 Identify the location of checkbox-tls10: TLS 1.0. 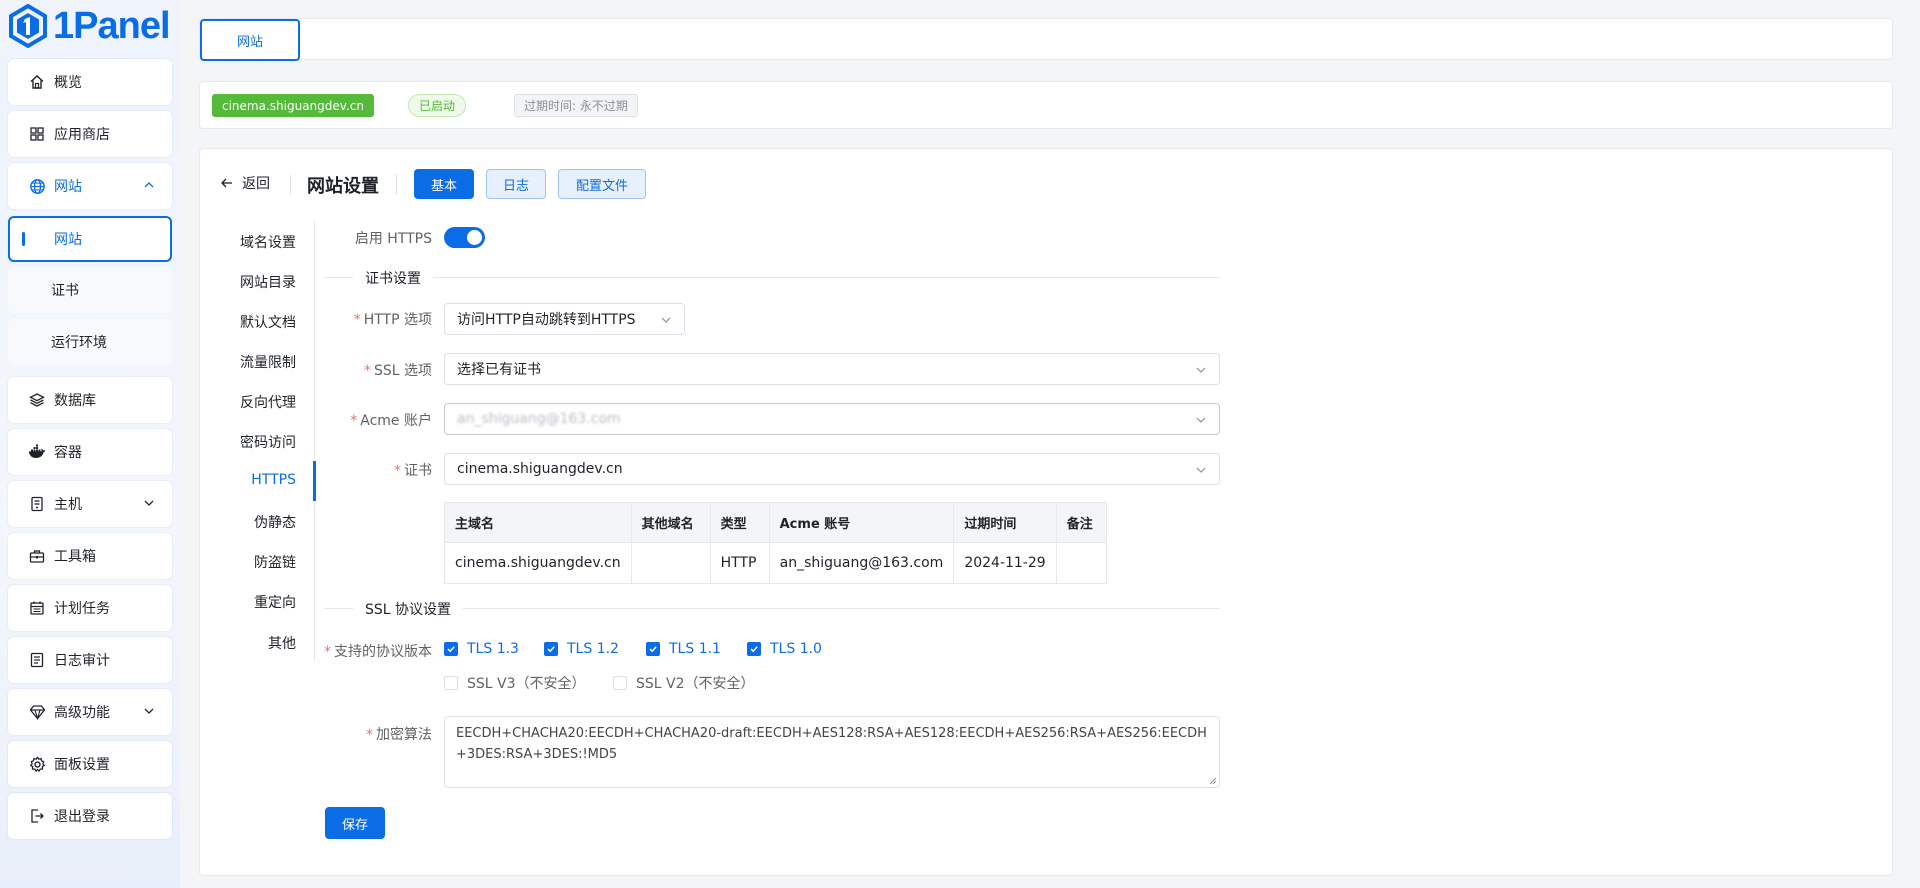
(784, 649).